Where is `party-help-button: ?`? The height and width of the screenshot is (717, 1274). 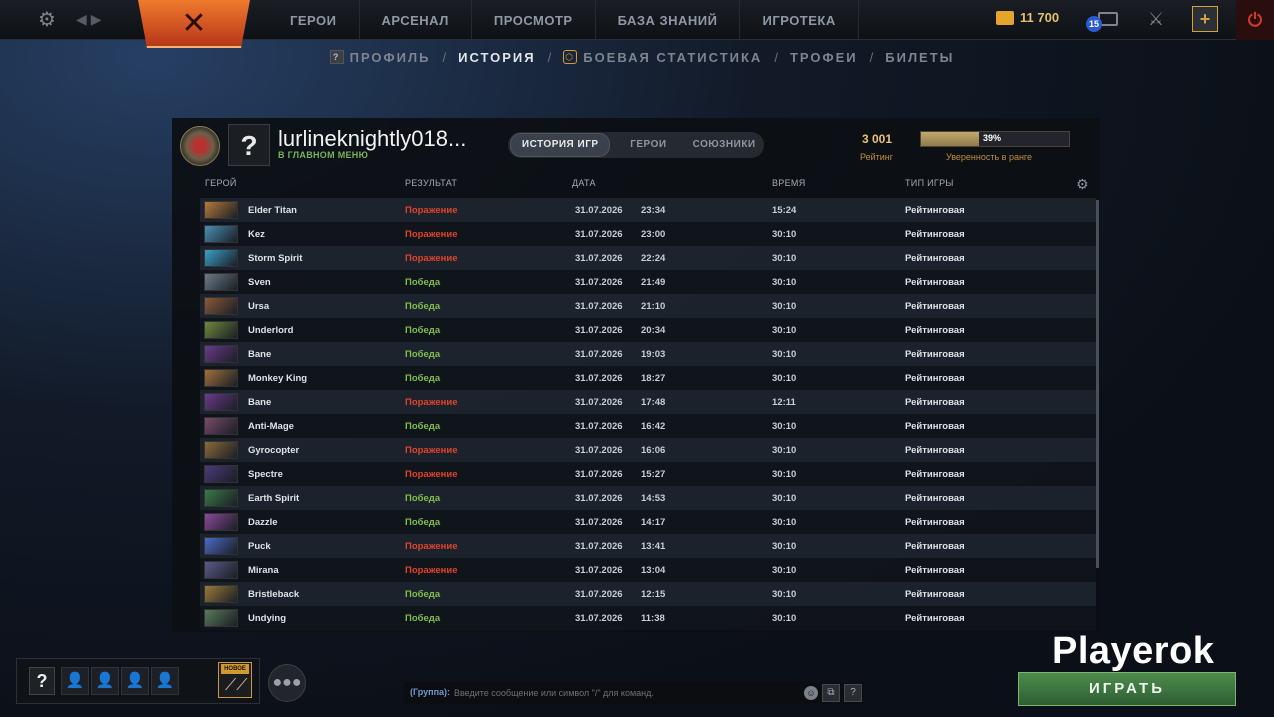 party-help-button: ? is located at coordinates (42, 681).